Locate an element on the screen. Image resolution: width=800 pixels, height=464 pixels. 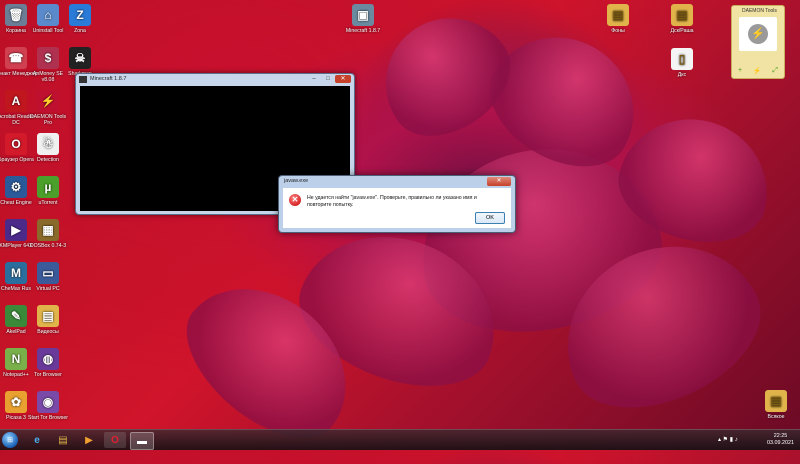
add-icon: + is located at coordinates (740, 71).